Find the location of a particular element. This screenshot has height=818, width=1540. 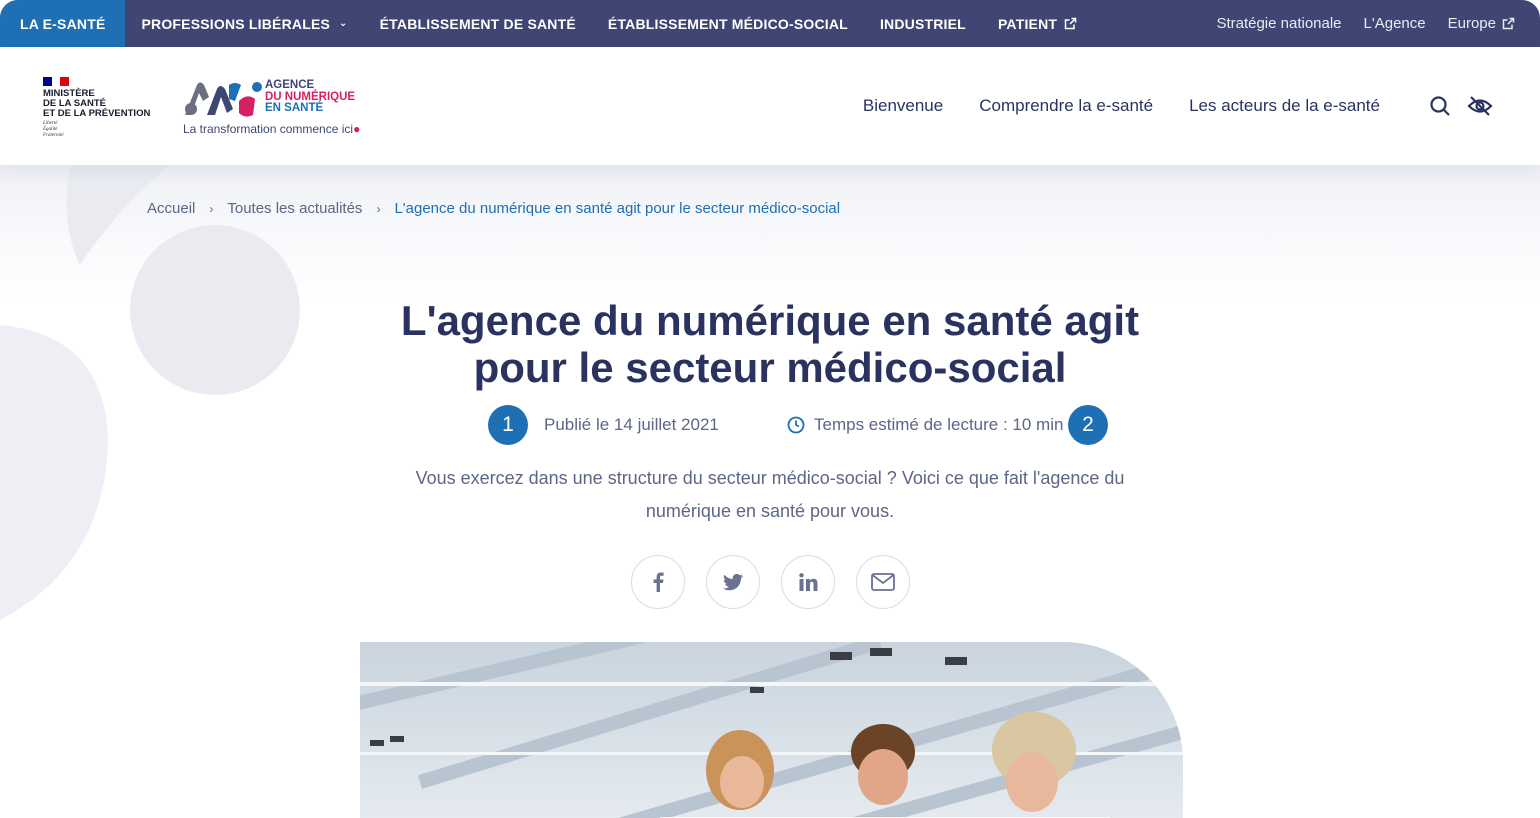

tab-label: PROFESSIONS LIBÉRALES is located at coordinates (236, 23).